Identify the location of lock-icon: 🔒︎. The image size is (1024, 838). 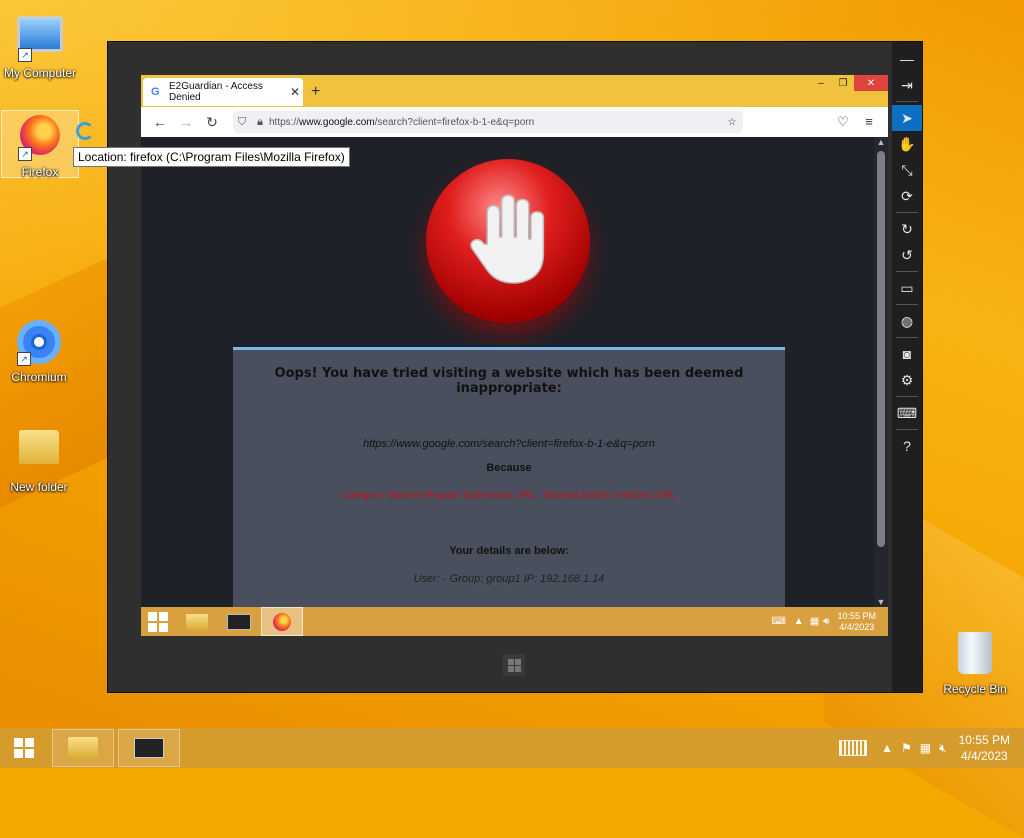
(260, 122).